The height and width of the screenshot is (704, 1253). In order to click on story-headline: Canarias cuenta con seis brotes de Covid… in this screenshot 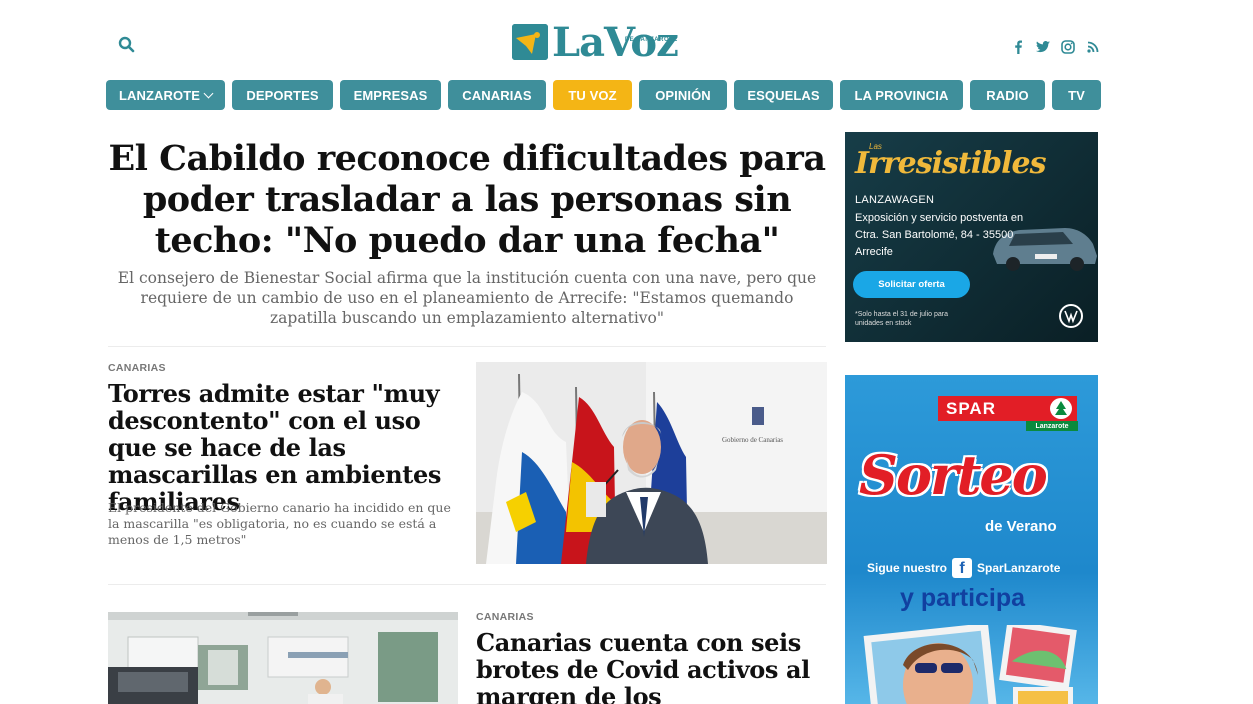, I will do `click(651, 666)`.